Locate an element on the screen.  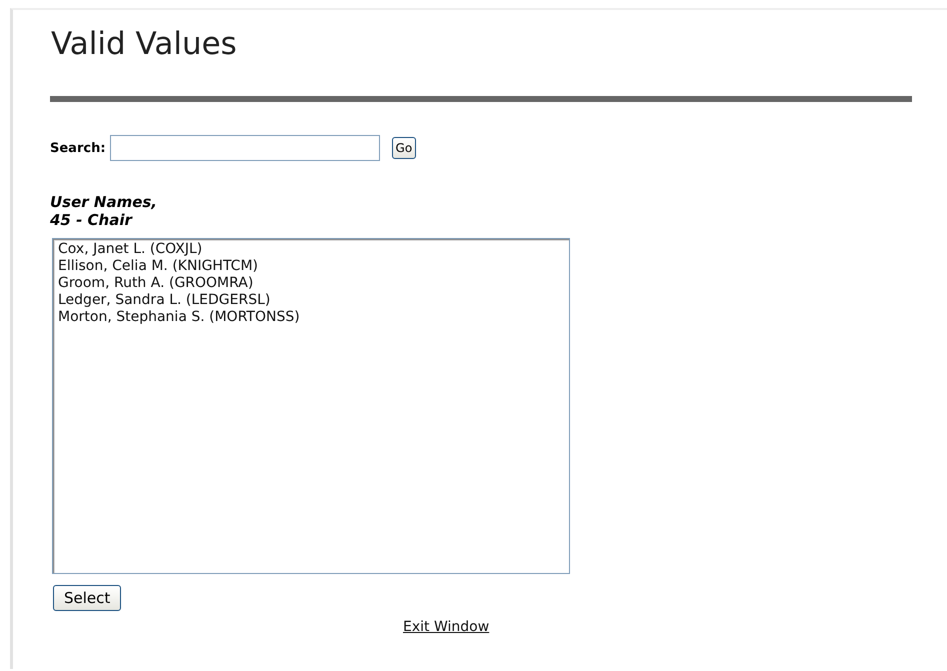
search-label: Search: is located at coordinates (78, 148).